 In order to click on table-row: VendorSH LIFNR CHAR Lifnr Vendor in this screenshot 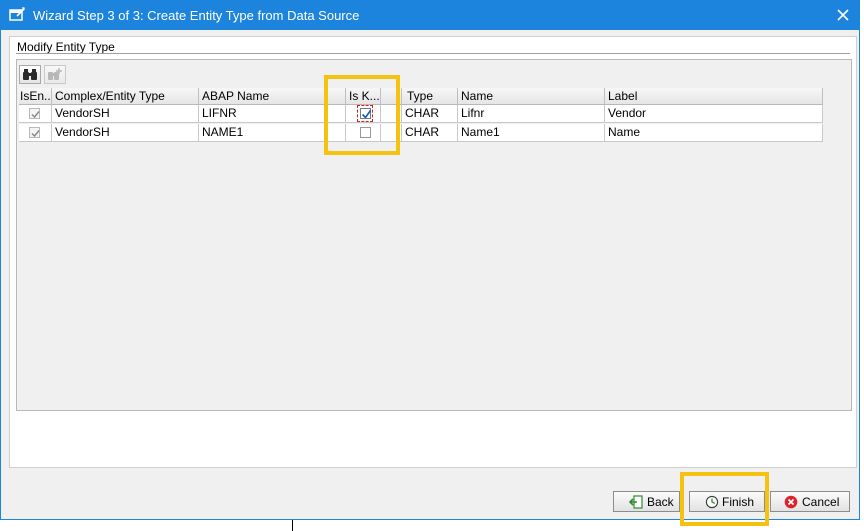, I will do `click(421, 114)`.